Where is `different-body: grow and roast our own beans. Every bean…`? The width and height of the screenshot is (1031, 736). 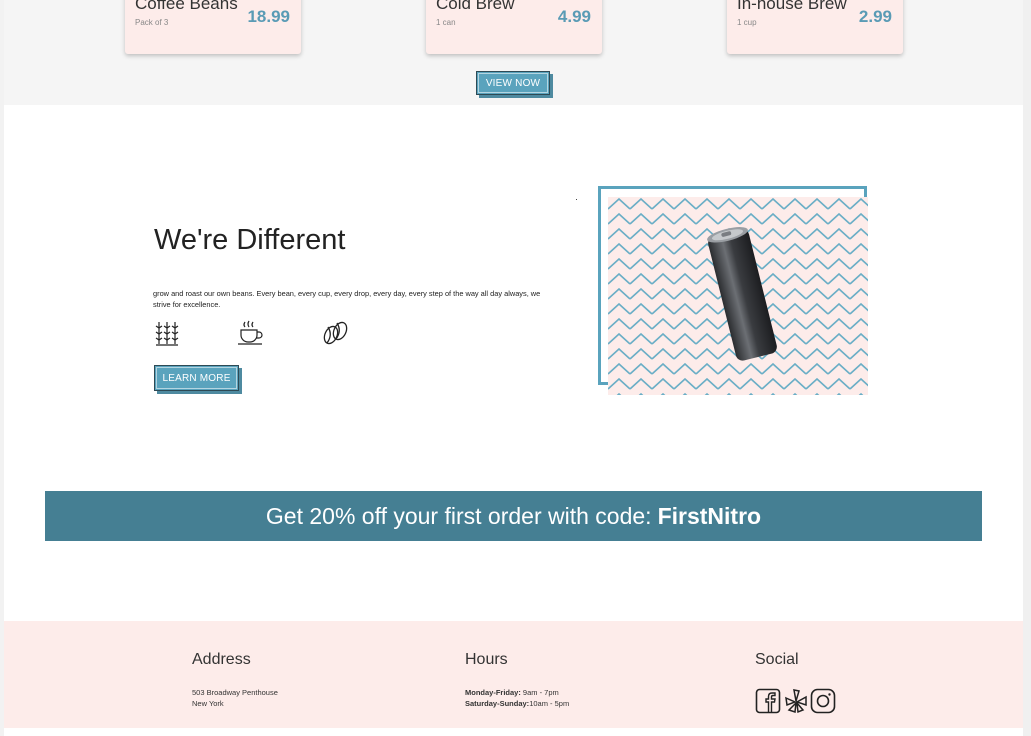 different-body: grow and roast our own beans. Every bean… is located at coordinates (347, 299).